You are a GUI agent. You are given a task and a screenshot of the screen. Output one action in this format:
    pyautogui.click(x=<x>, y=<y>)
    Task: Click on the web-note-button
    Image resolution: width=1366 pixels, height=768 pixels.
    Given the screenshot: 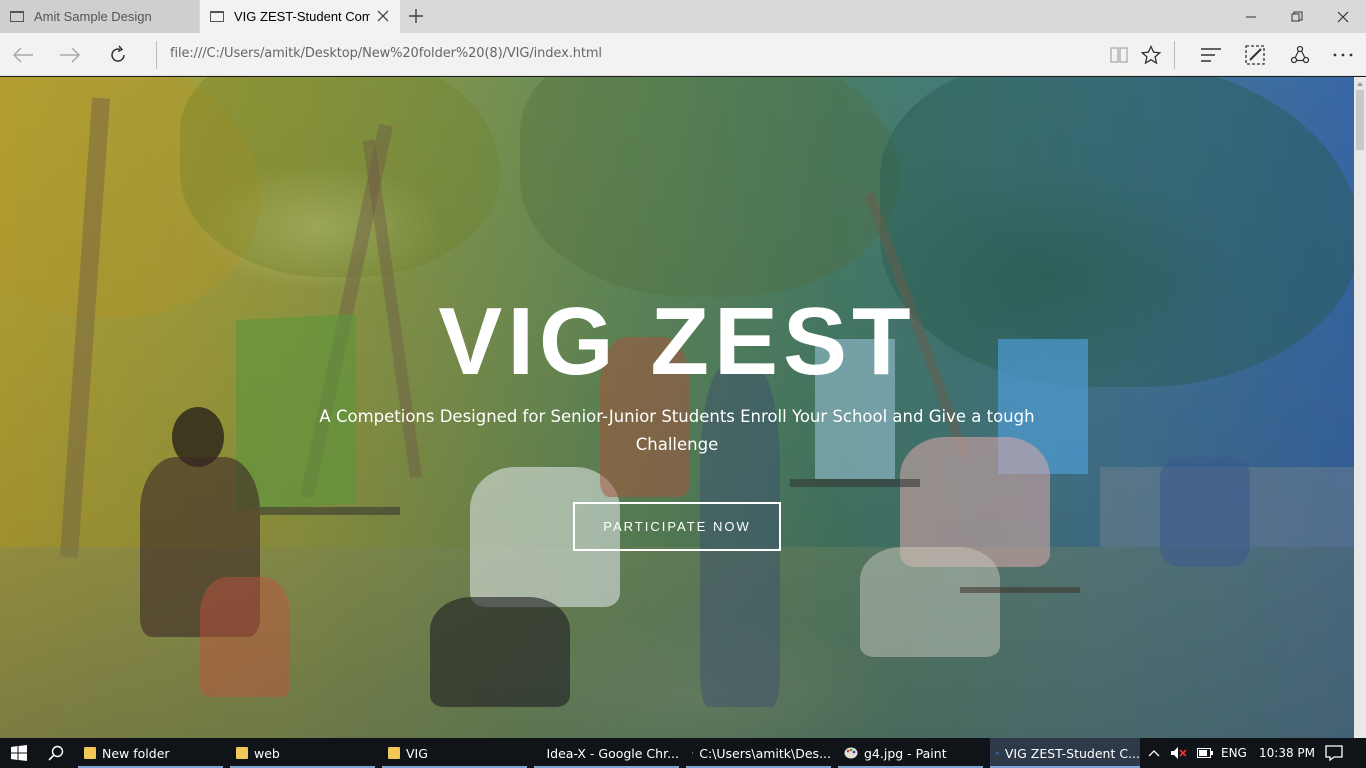 What is the action you would take?
    pyautogui.click(x=1255, y=54)
    